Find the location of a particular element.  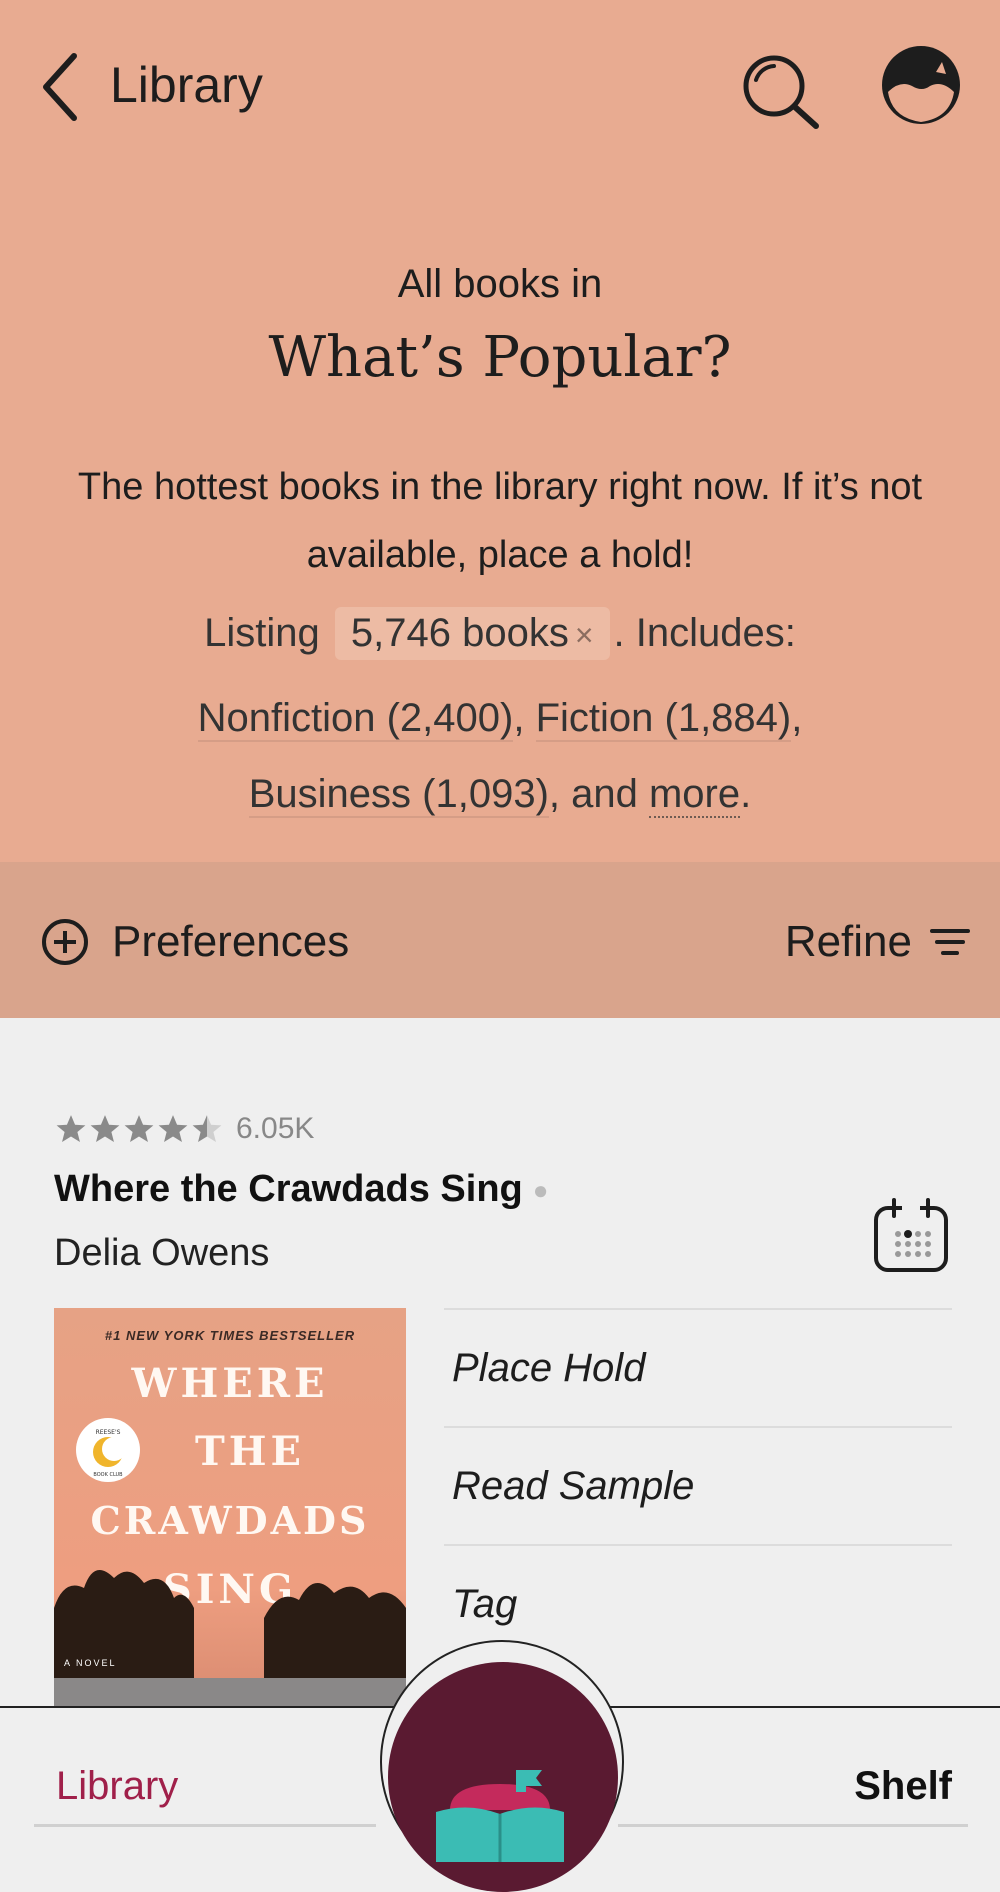

cover-subtitle: A NOVEL is located at coordinates (90, 1663).